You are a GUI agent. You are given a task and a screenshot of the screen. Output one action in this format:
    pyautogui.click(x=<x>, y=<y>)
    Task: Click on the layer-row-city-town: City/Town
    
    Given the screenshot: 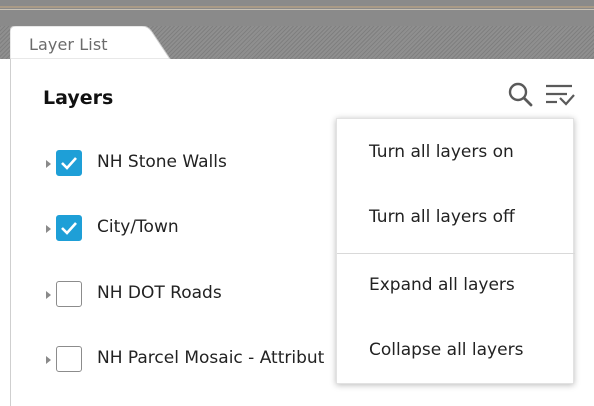 What is the action you would take?
    pyautogui.click(x=176, y=228)
    